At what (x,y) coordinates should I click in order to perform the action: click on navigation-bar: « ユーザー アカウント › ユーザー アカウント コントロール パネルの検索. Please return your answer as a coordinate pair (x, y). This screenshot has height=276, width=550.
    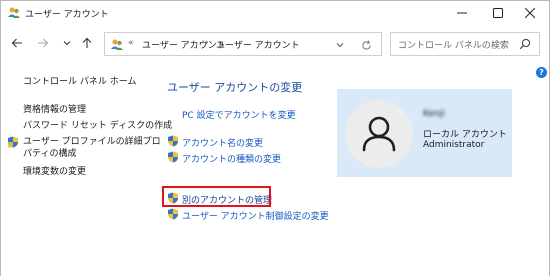
    Looking at the image, I should click on (275, 44).